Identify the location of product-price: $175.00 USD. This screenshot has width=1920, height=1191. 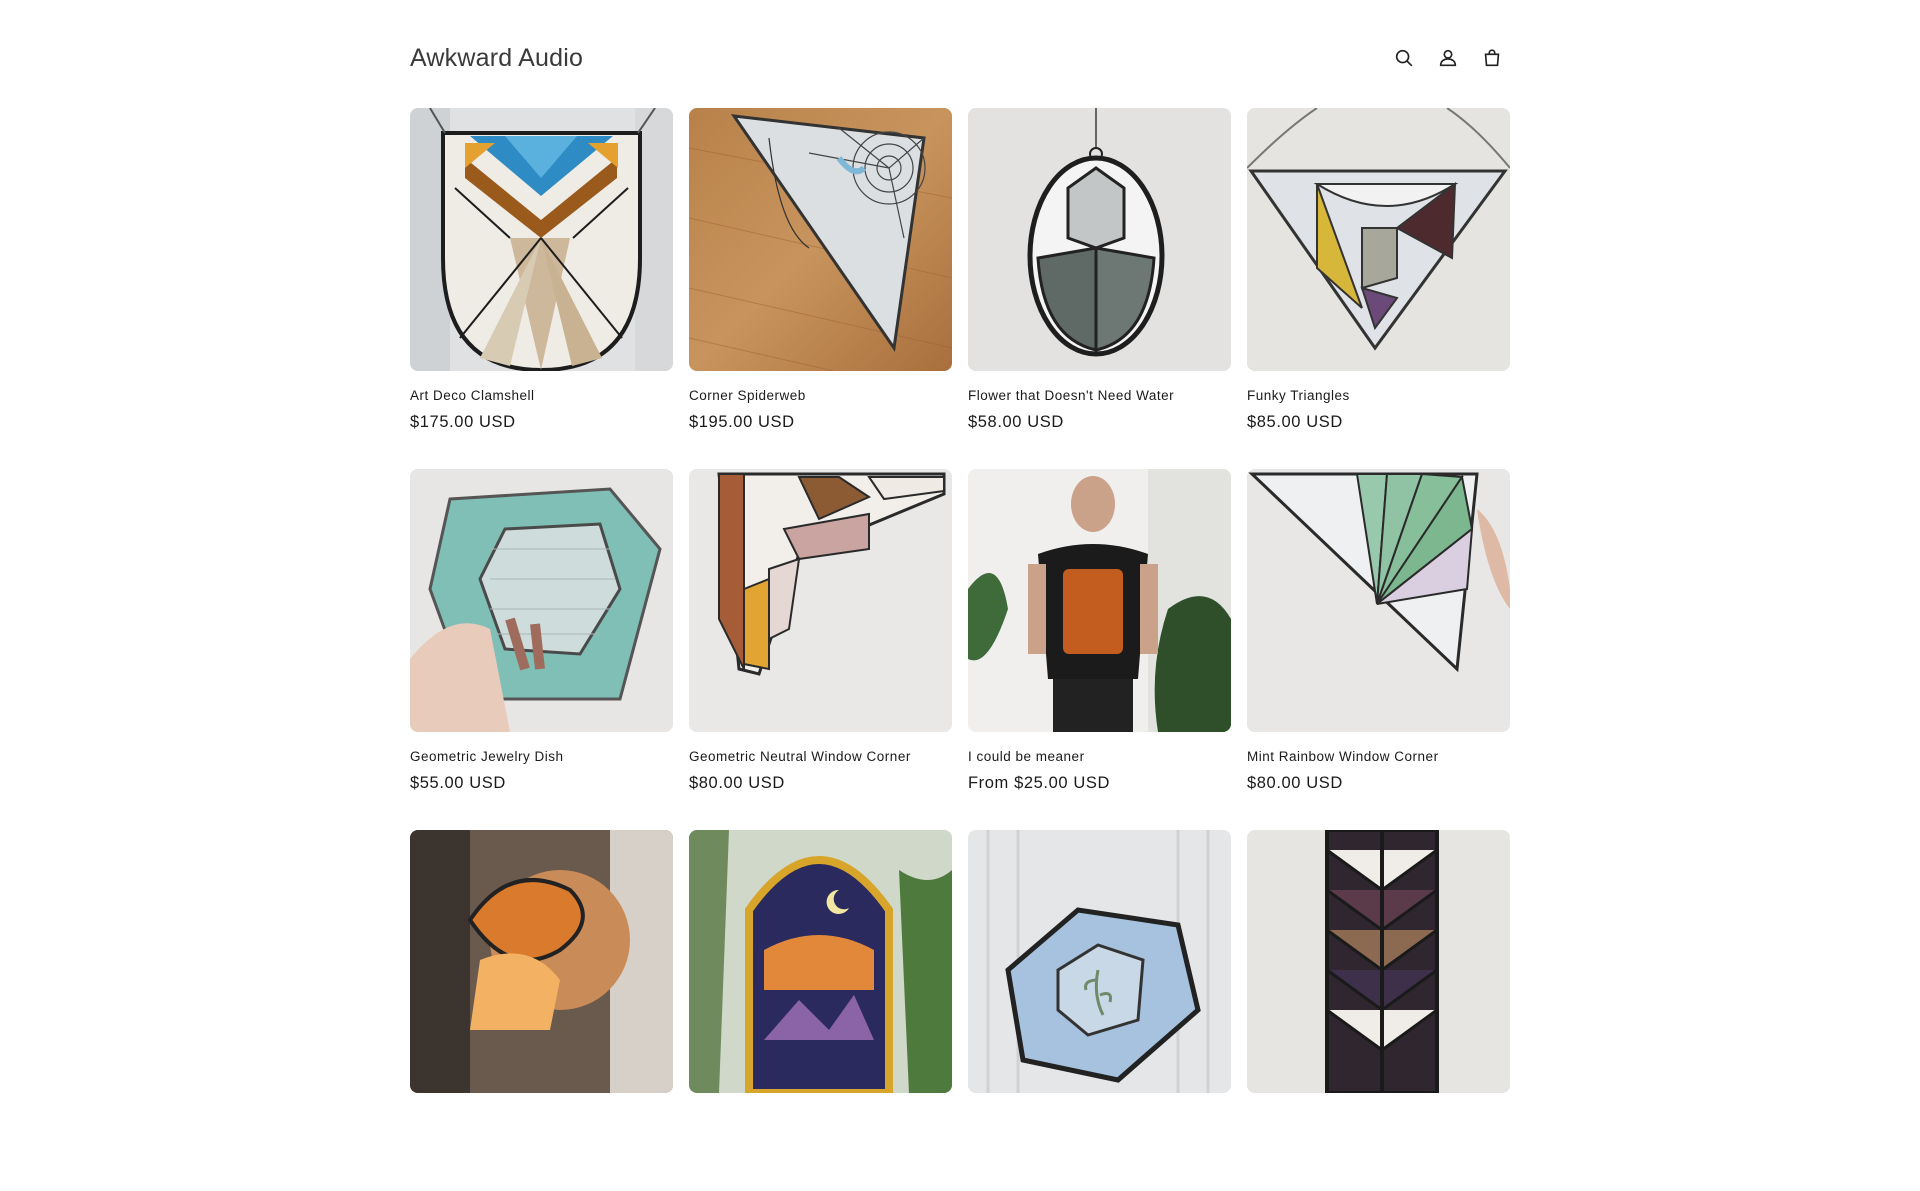
(463, 422).